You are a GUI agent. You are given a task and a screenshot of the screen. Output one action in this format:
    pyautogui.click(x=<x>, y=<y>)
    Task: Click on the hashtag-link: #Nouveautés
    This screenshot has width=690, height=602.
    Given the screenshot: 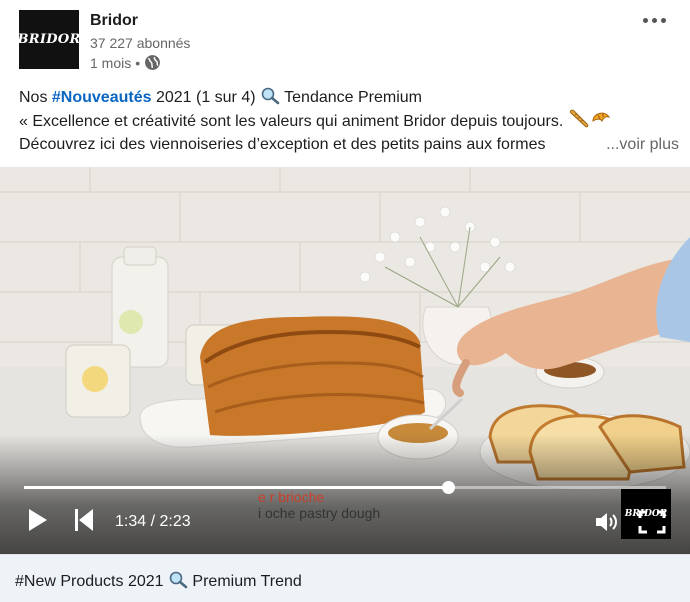 What is the action you would take?
    pyautogui.click(x=102, y=97)
    